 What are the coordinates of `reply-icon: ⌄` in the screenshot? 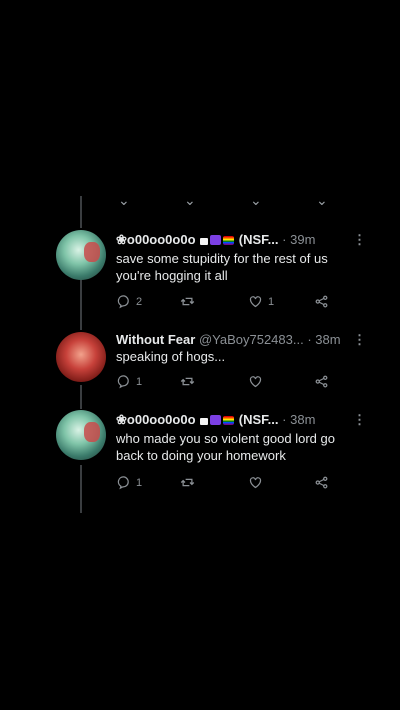 It's located at (124, 203).